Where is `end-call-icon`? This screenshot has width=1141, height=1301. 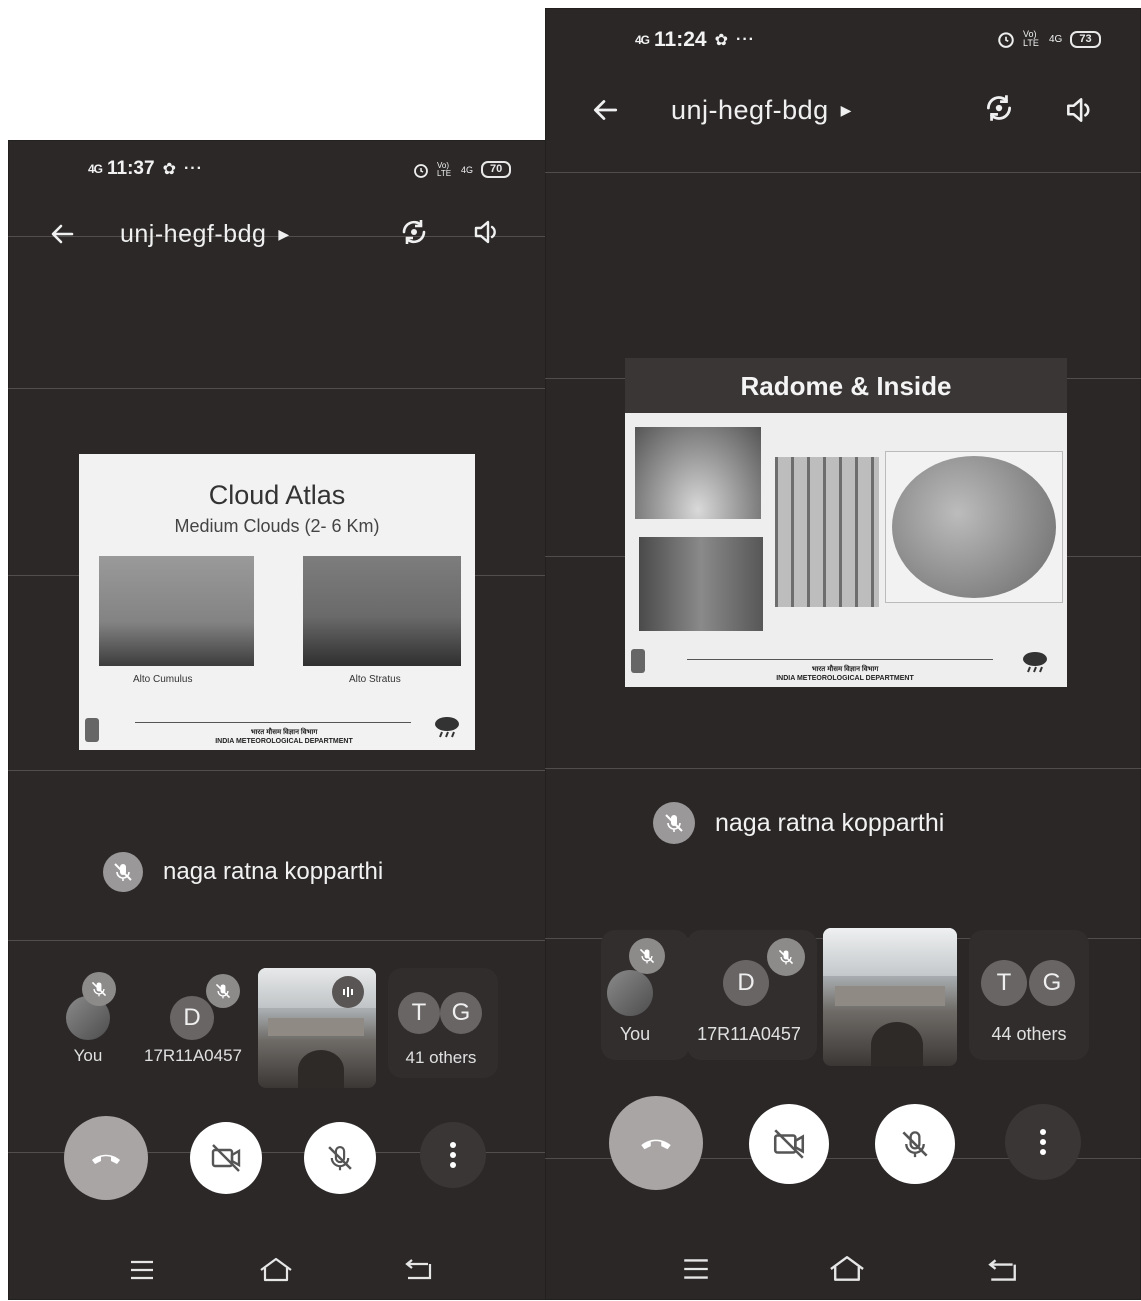
end-call-icon is located at coordinates (106, 1159).